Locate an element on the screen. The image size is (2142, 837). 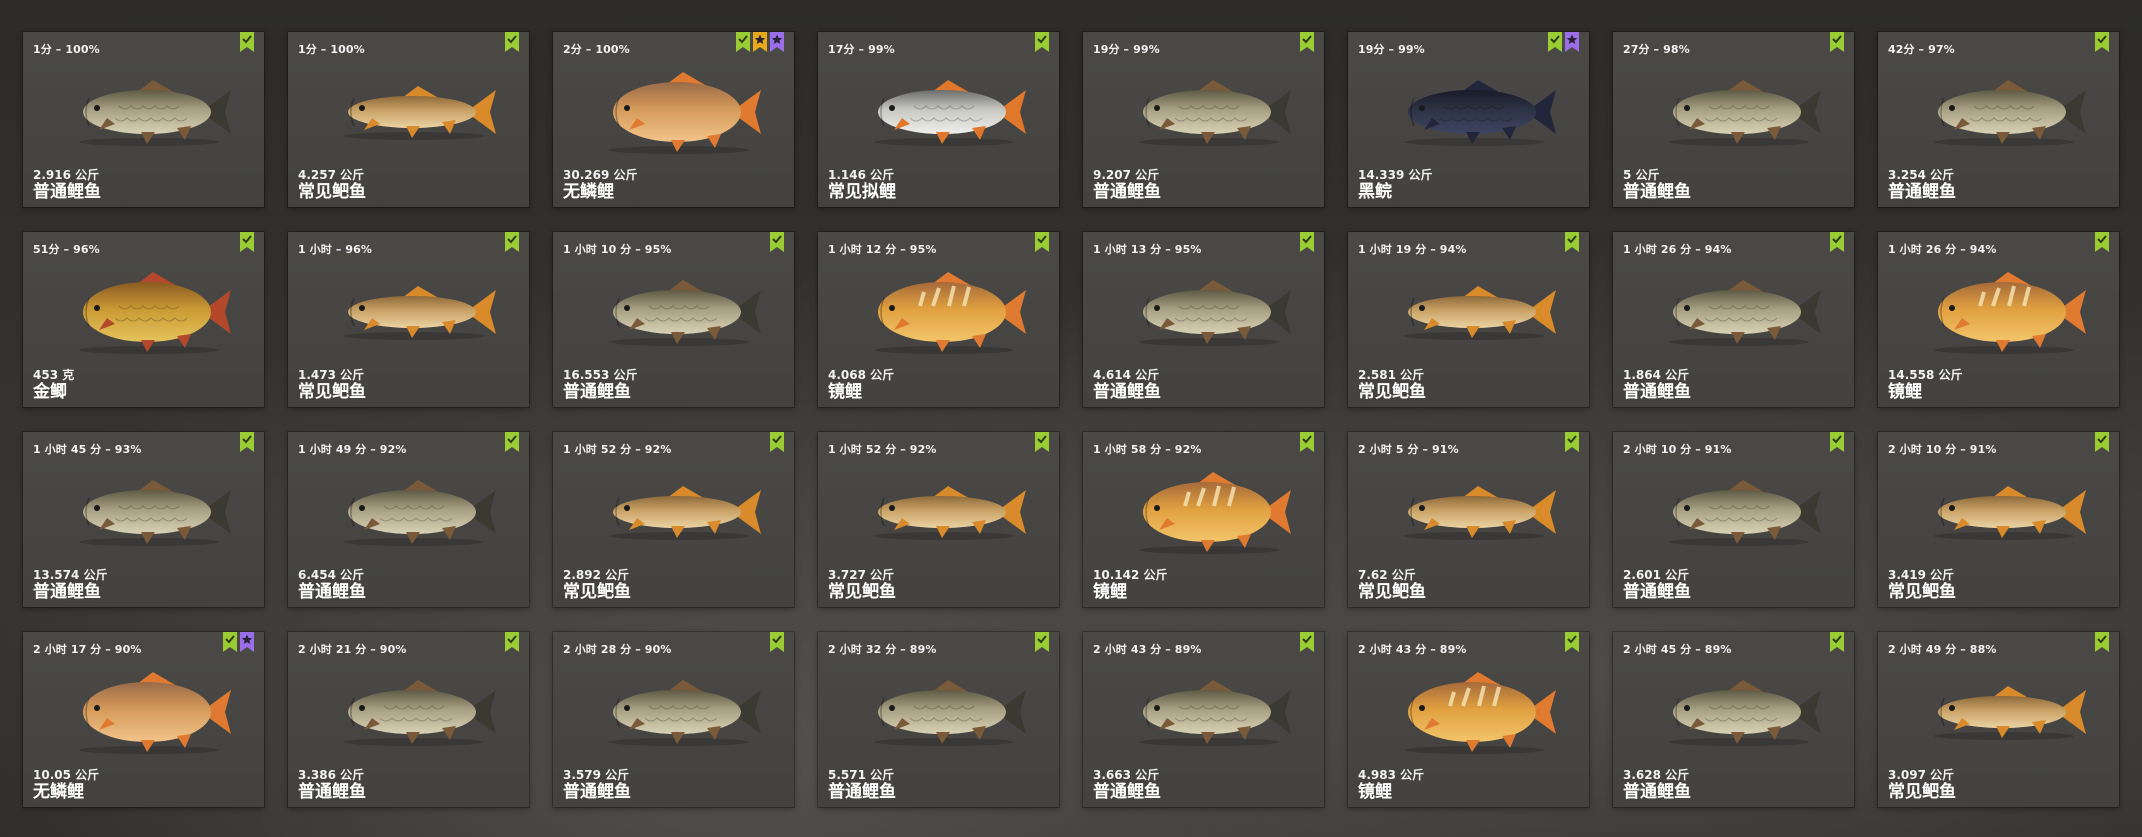
catch-weight: 3.419 公斤 is located at coordinates (1921, 575).